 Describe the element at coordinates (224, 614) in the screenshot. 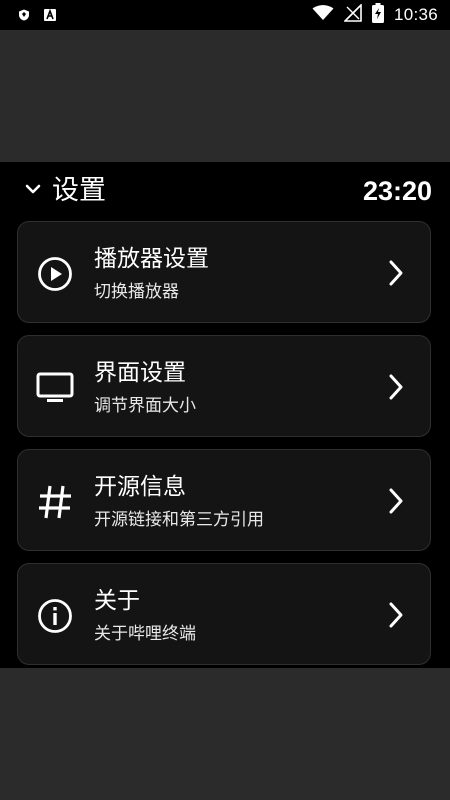

I see `settings-item-about: 关于 关于哔哩终端` at that location.